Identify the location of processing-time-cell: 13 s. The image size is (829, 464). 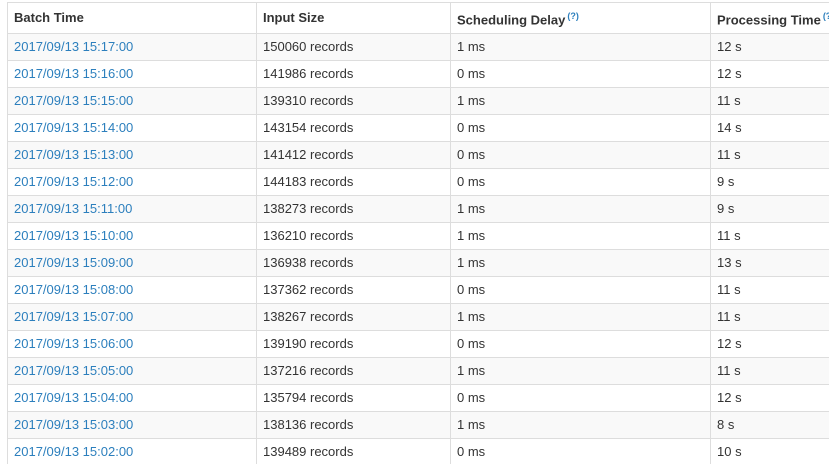
(769, 263).